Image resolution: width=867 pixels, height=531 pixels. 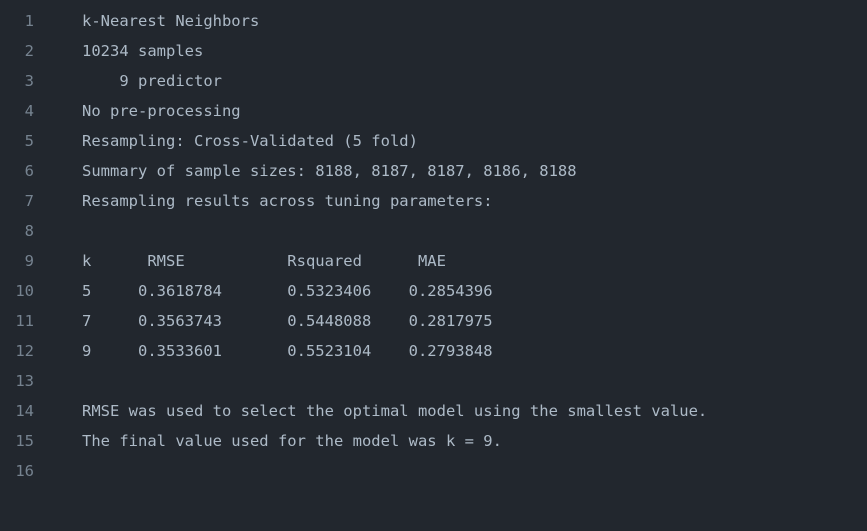 What do you see at coordinates (29, 141) in the screenshot?
I see `line-number: 5` at bounding box center [29, 141].